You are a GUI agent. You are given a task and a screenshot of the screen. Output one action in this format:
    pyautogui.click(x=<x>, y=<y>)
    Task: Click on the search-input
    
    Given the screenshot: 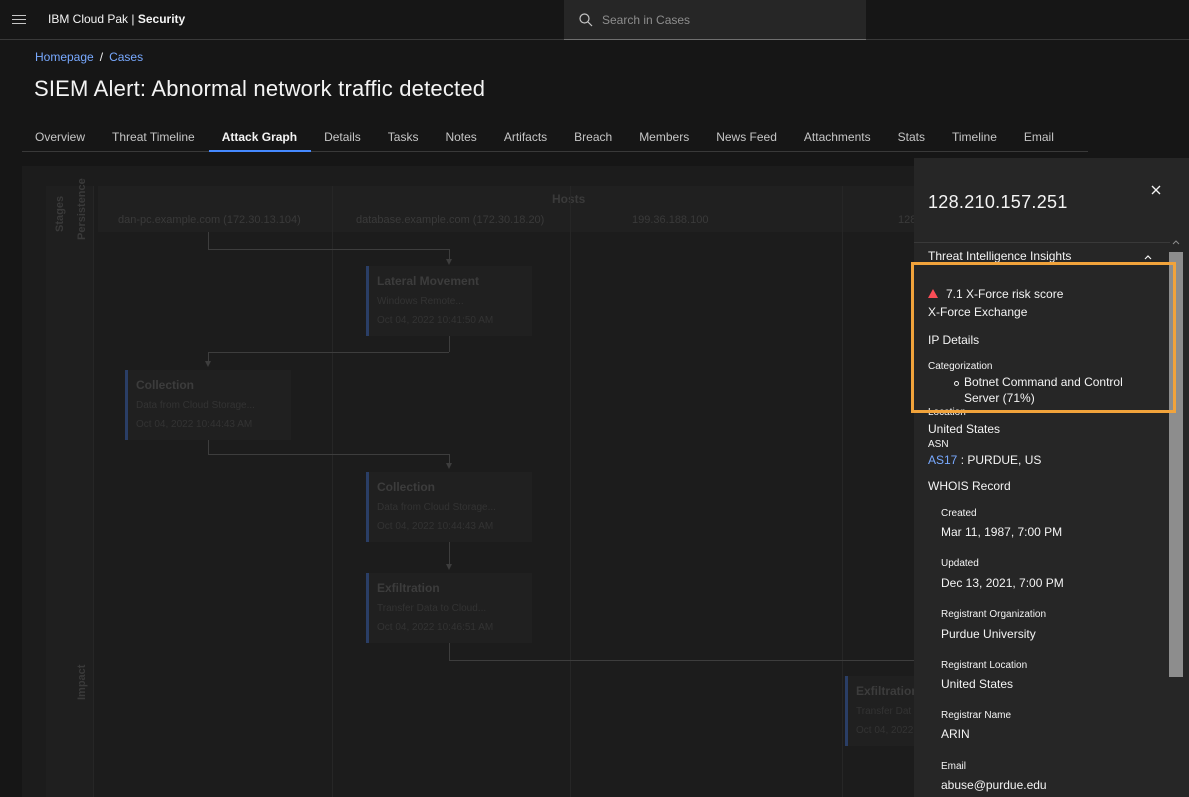 What is the action you would take?
    pyautogui.click(x=727, y=20)
    